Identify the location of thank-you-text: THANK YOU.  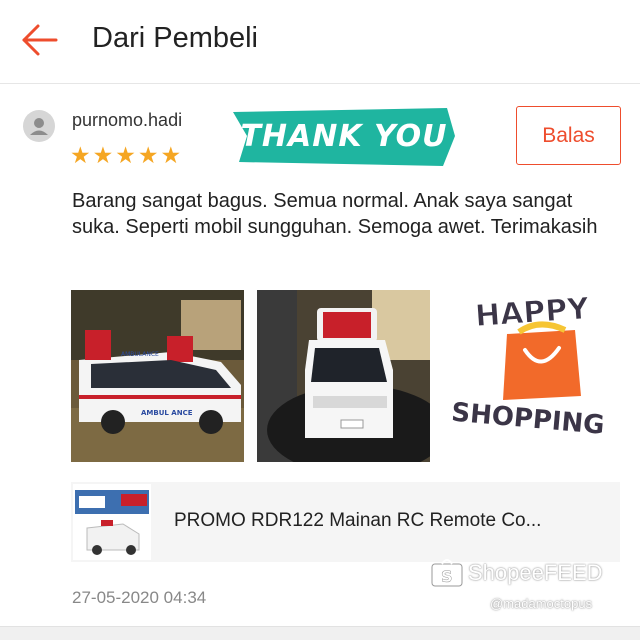
(344, 136).